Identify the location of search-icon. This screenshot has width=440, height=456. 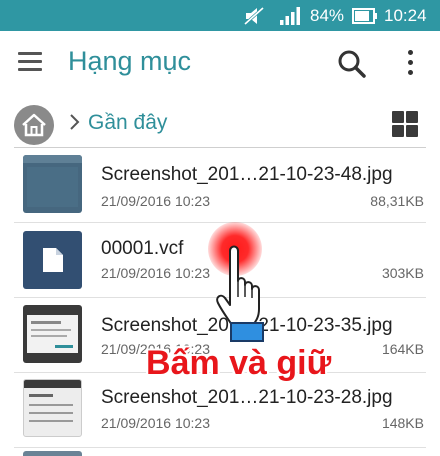
(352, 64).